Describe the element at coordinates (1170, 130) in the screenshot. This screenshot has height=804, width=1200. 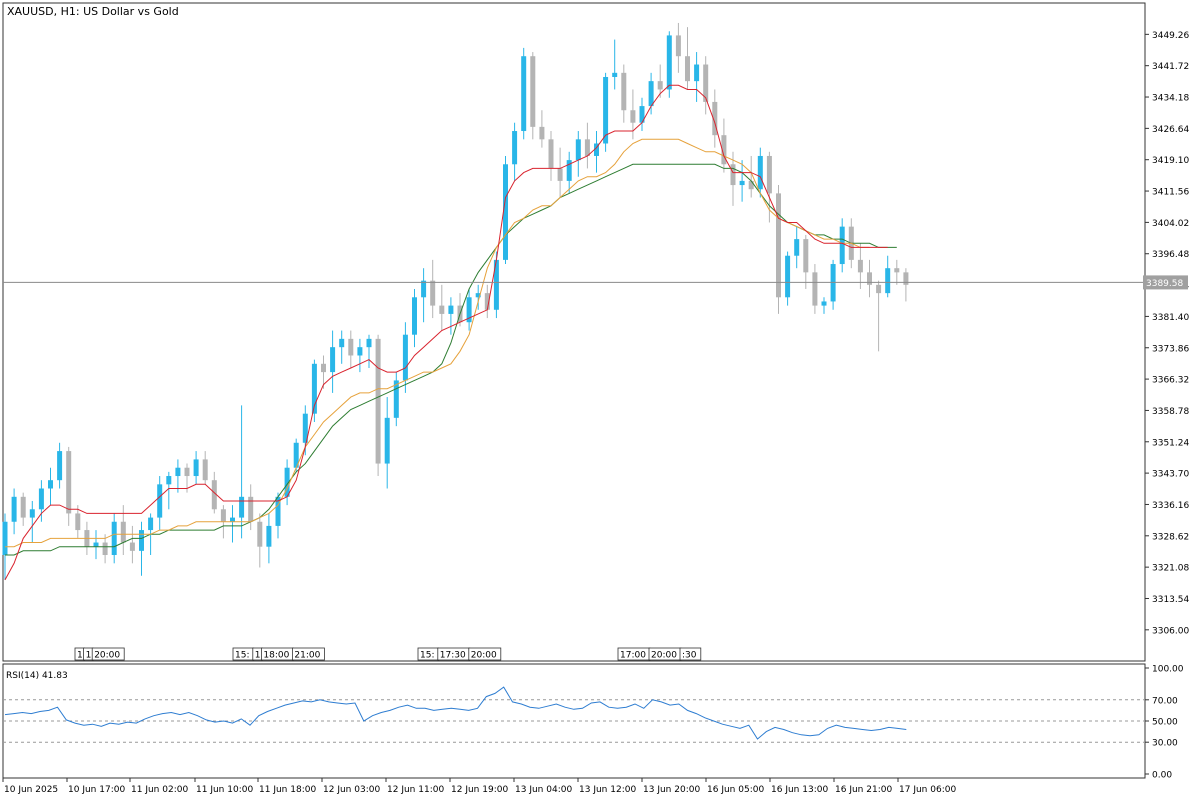
I see `price-tick-label: 3426.64` at that location.